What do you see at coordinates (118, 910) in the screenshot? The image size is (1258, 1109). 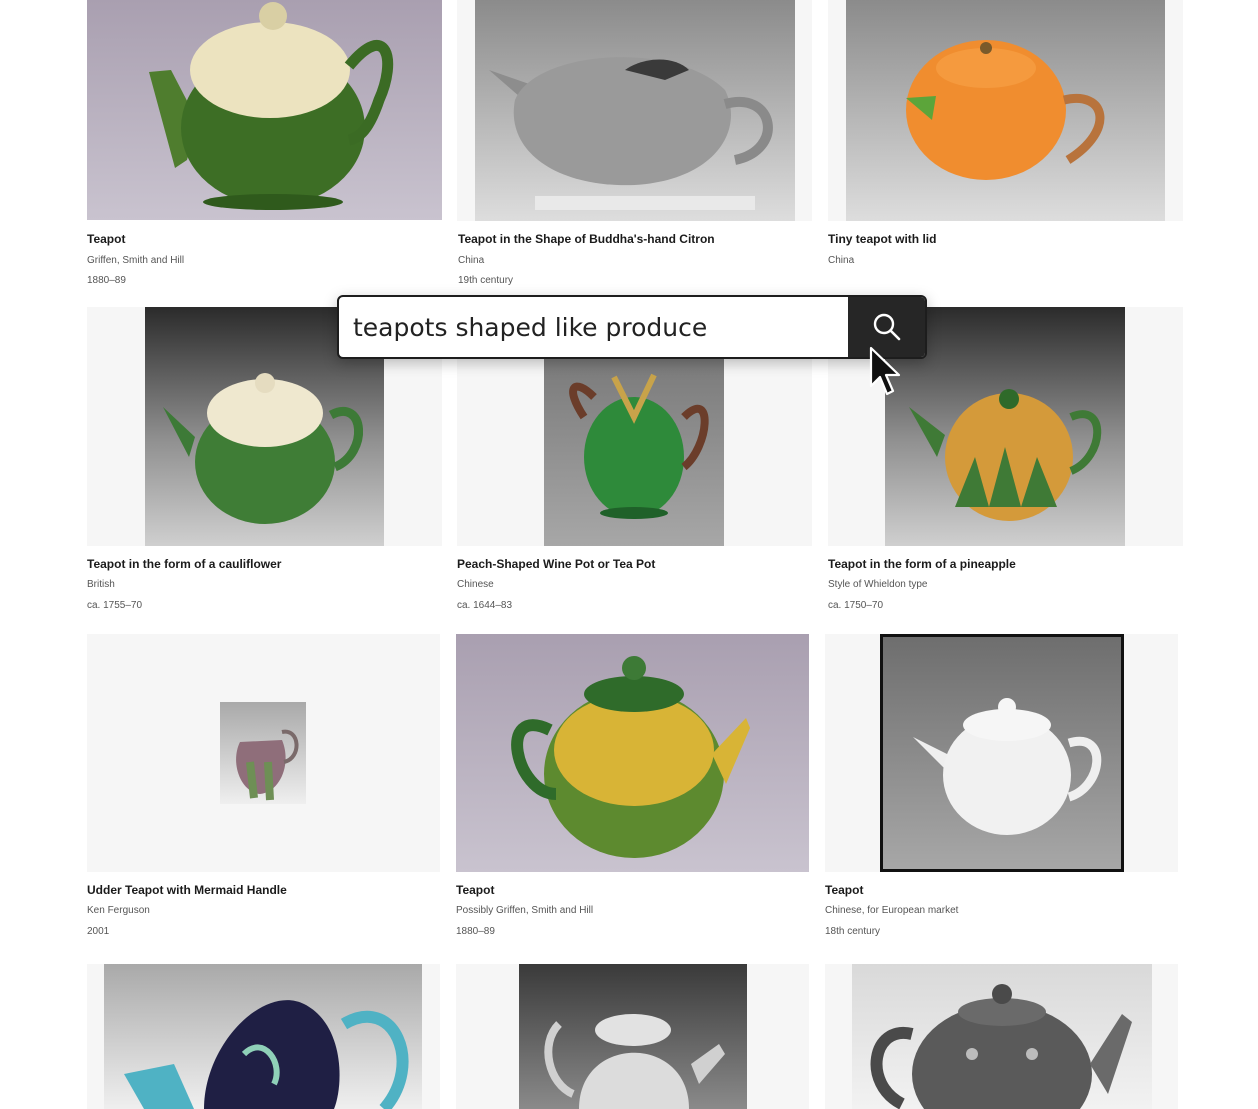 I see `result-maker: Ken Ferguson` at bounding box center [118, 910].